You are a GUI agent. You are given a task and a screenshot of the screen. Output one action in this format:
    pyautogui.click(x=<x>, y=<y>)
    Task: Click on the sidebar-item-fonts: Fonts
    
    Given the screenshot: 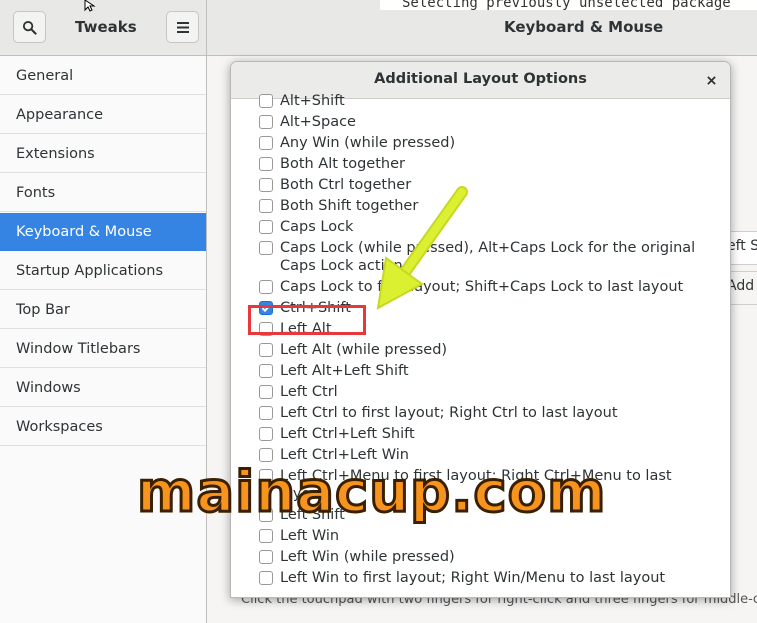 What is the action you would take?
    pyautogui.click(x=103, y=193)
    